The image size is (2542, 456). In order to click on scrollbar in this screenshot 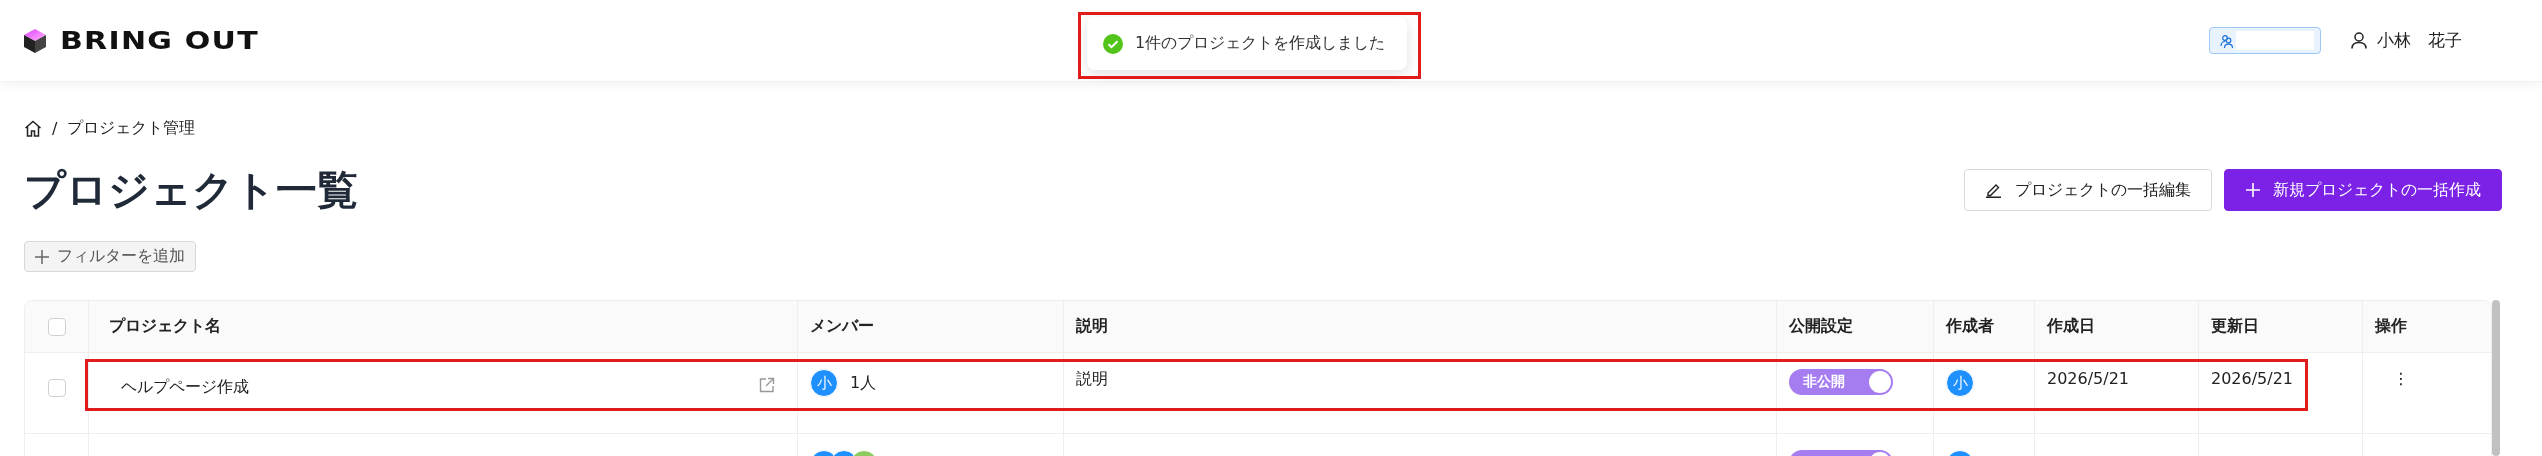, I will do `click(2496, 378)`.